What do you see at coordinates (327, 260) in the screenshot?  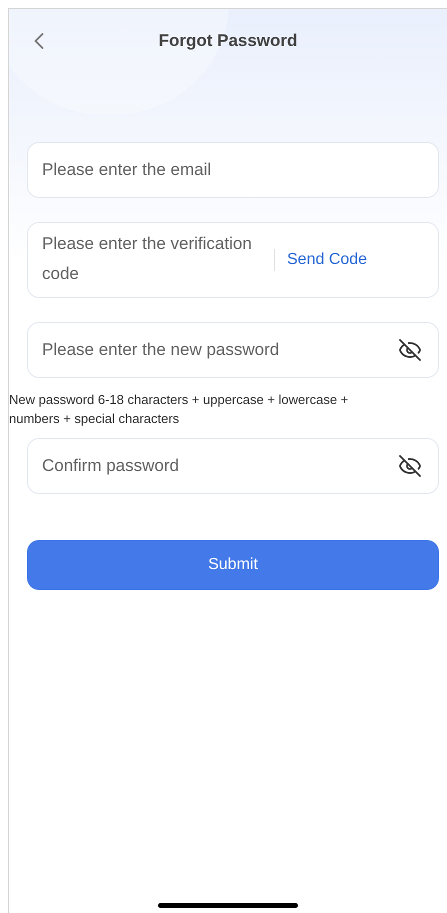 I see `send-code-button: Send Code` at bounding box center [327, 260].